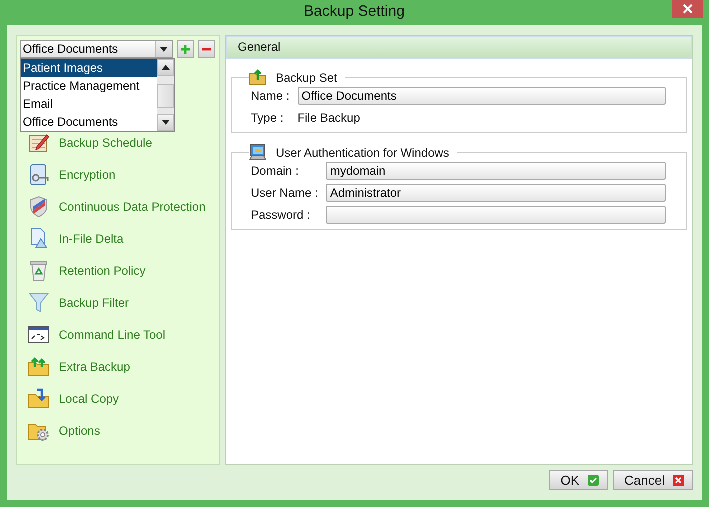 The height and width of the screenshot is (507, 709). I want to click on close-button, so click(687, 9).